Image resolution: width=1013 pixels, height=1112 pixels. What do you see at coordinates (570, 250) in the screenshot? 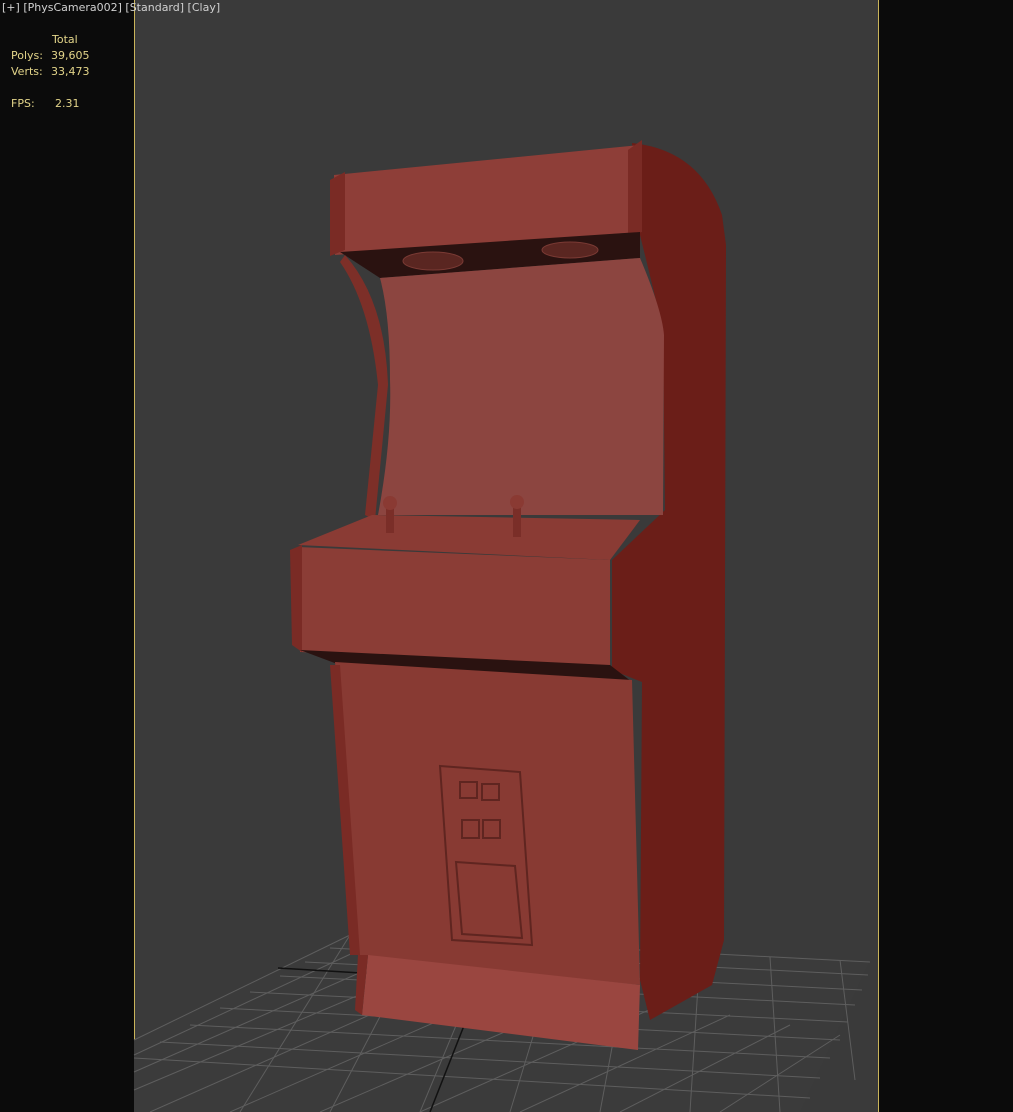
I see `right-speaker` at bounding box center [570, 250].